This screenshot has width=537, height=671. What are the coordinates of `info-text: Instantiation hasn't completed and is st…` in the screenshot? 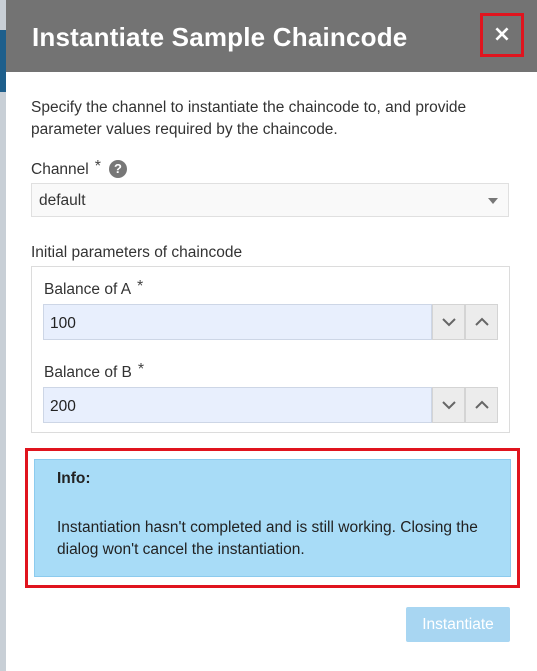 It's located at (267, 538).